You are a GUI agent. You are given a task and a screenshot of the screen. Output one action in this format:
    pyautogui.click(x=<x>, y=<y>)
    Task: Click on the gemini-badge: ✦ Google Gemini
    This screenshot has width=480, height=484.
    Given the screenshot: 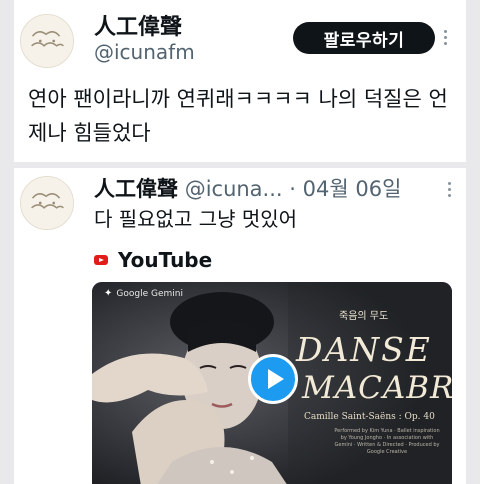 What is the action you would take?
    pyautogui.click(x=143, y=293)
    